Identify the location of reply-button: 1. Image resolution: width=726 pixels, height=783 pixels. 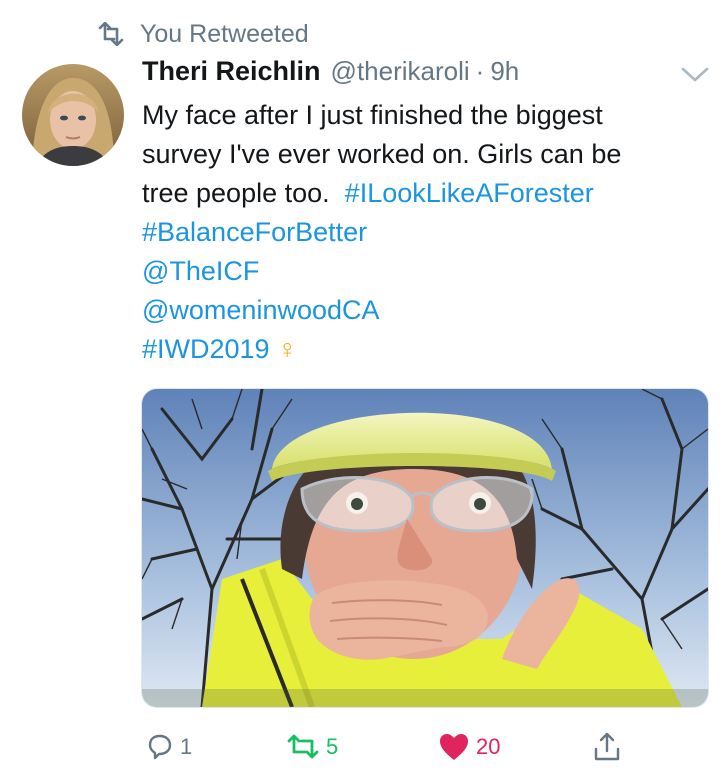
(168, 747).